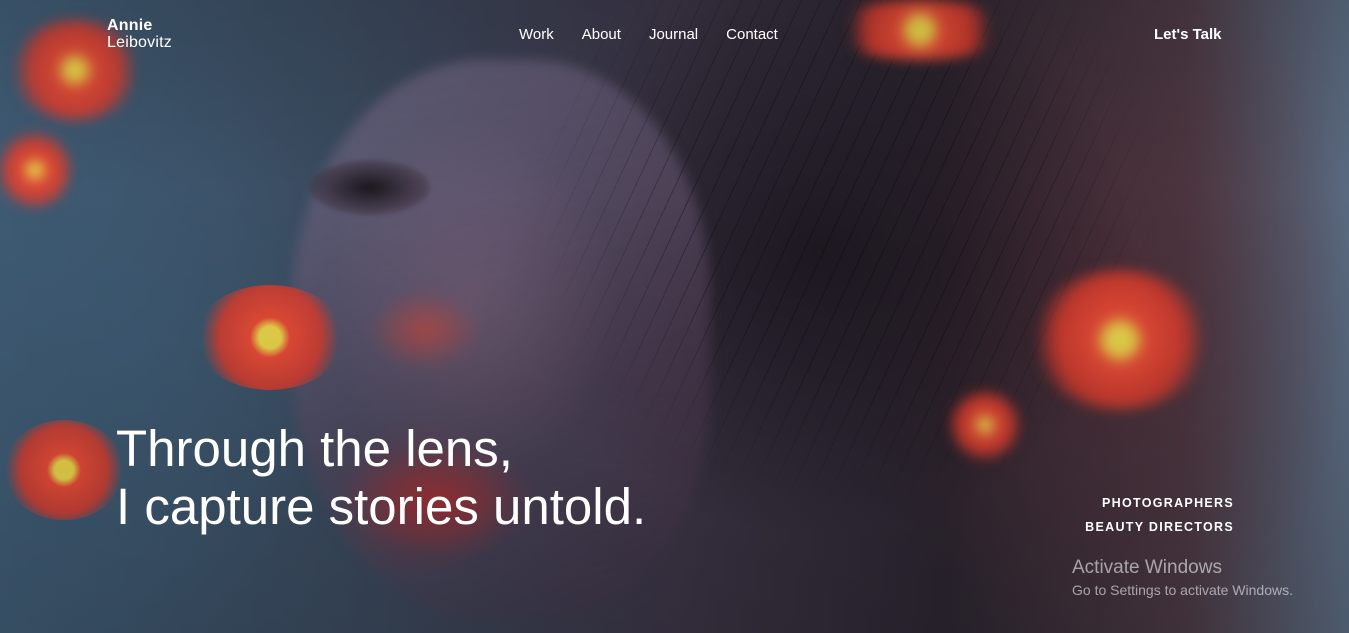  I want to click on main-nav: Work About Journal Contact, so click(662, 35).